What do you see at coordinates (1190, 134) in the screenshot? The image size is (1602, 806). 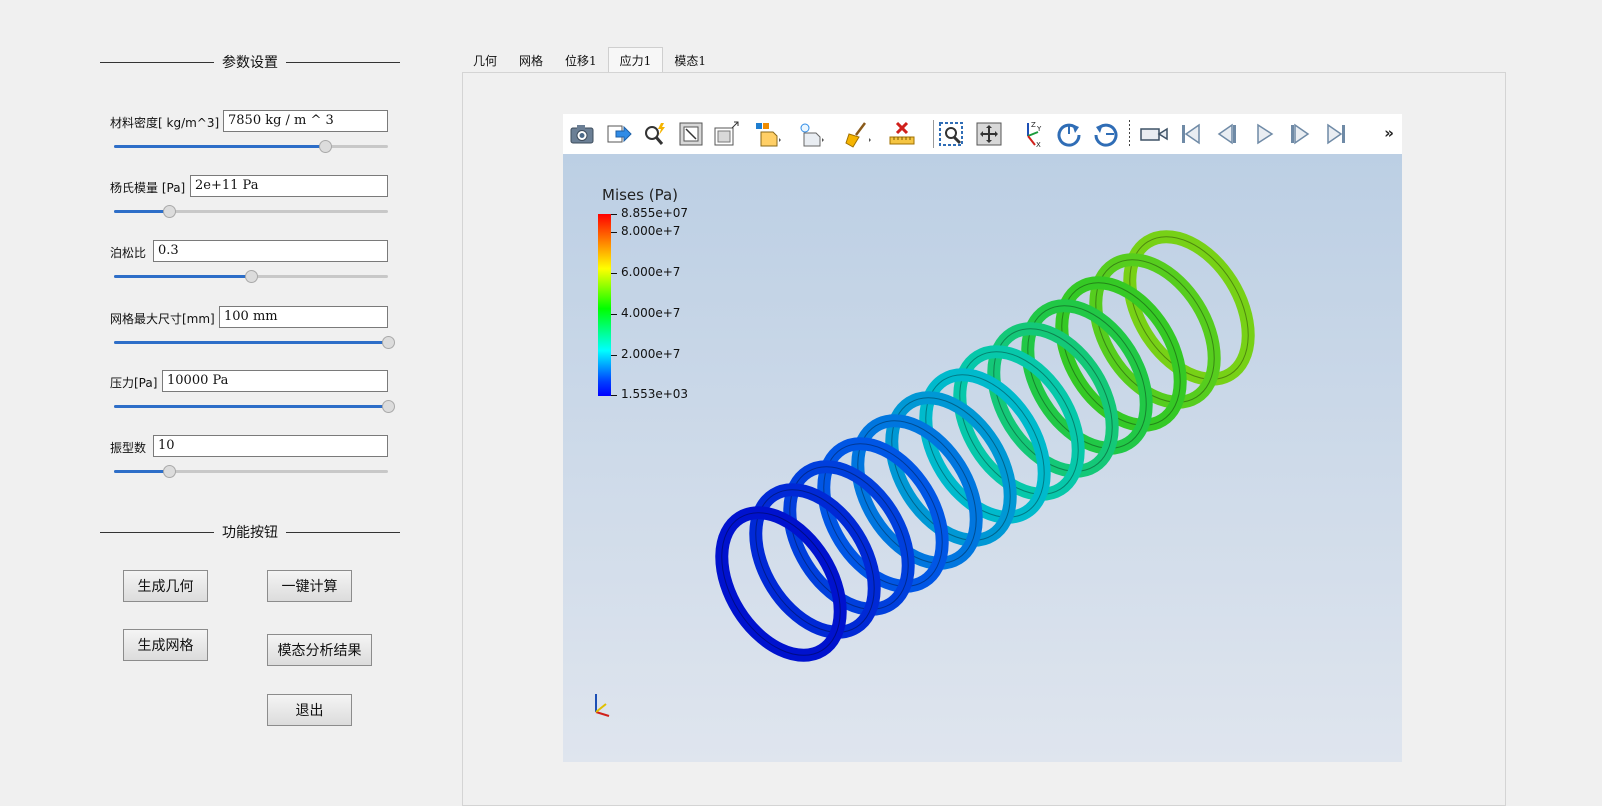 I see `first-frame-icon` at bounding box center [1190, 134].